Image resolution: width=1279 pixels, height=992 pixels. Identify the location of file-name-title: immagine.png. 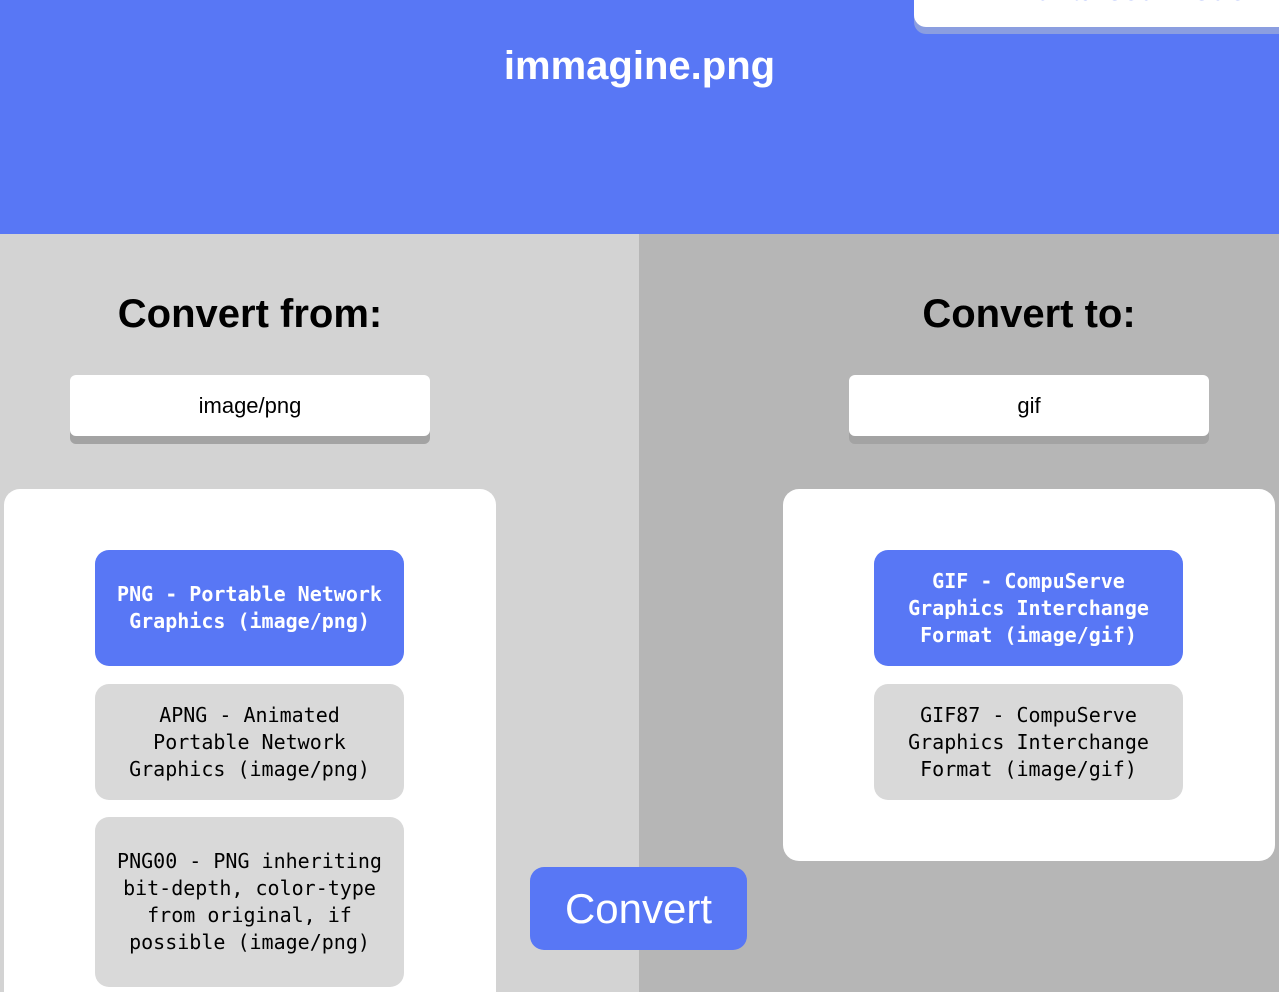
(639, 66).